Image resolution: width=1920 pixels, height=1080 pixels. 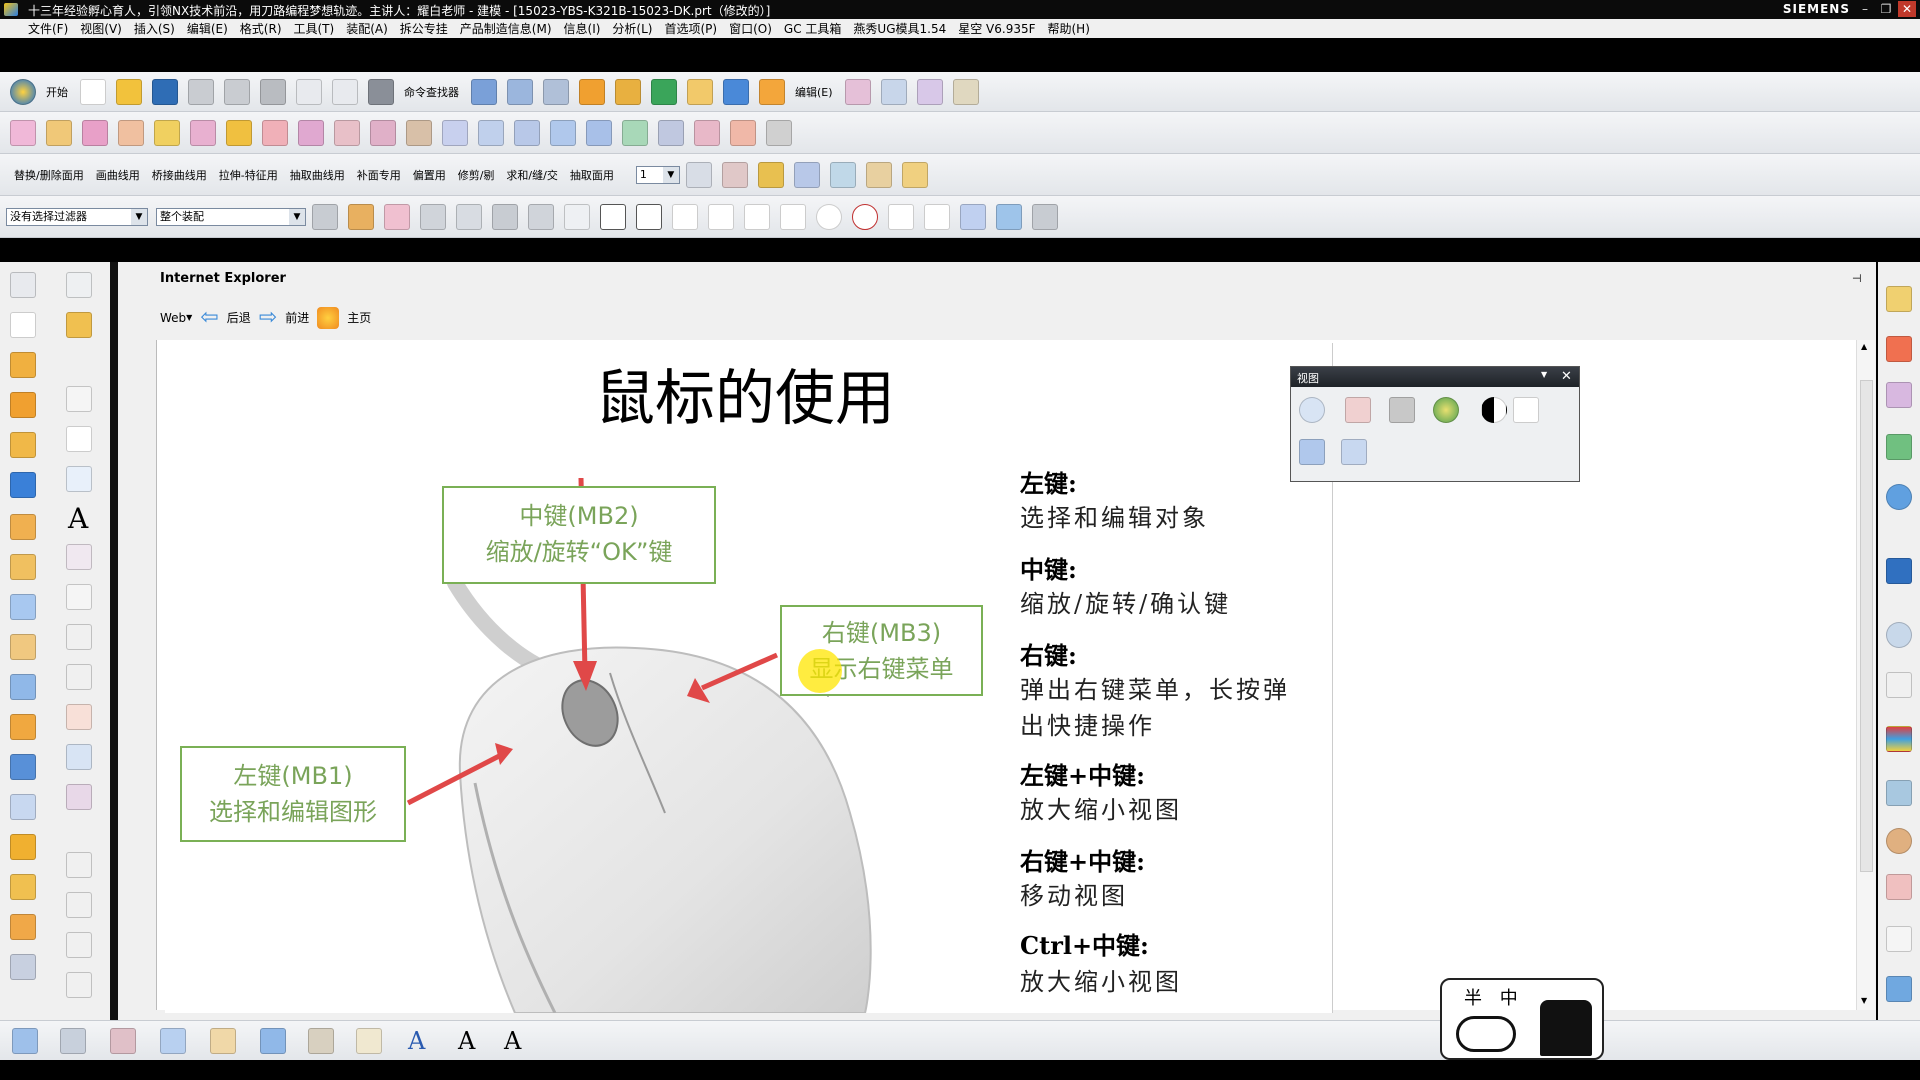 I want to click on menu-item-tools: 工具(T), so click(x=314, y=28).